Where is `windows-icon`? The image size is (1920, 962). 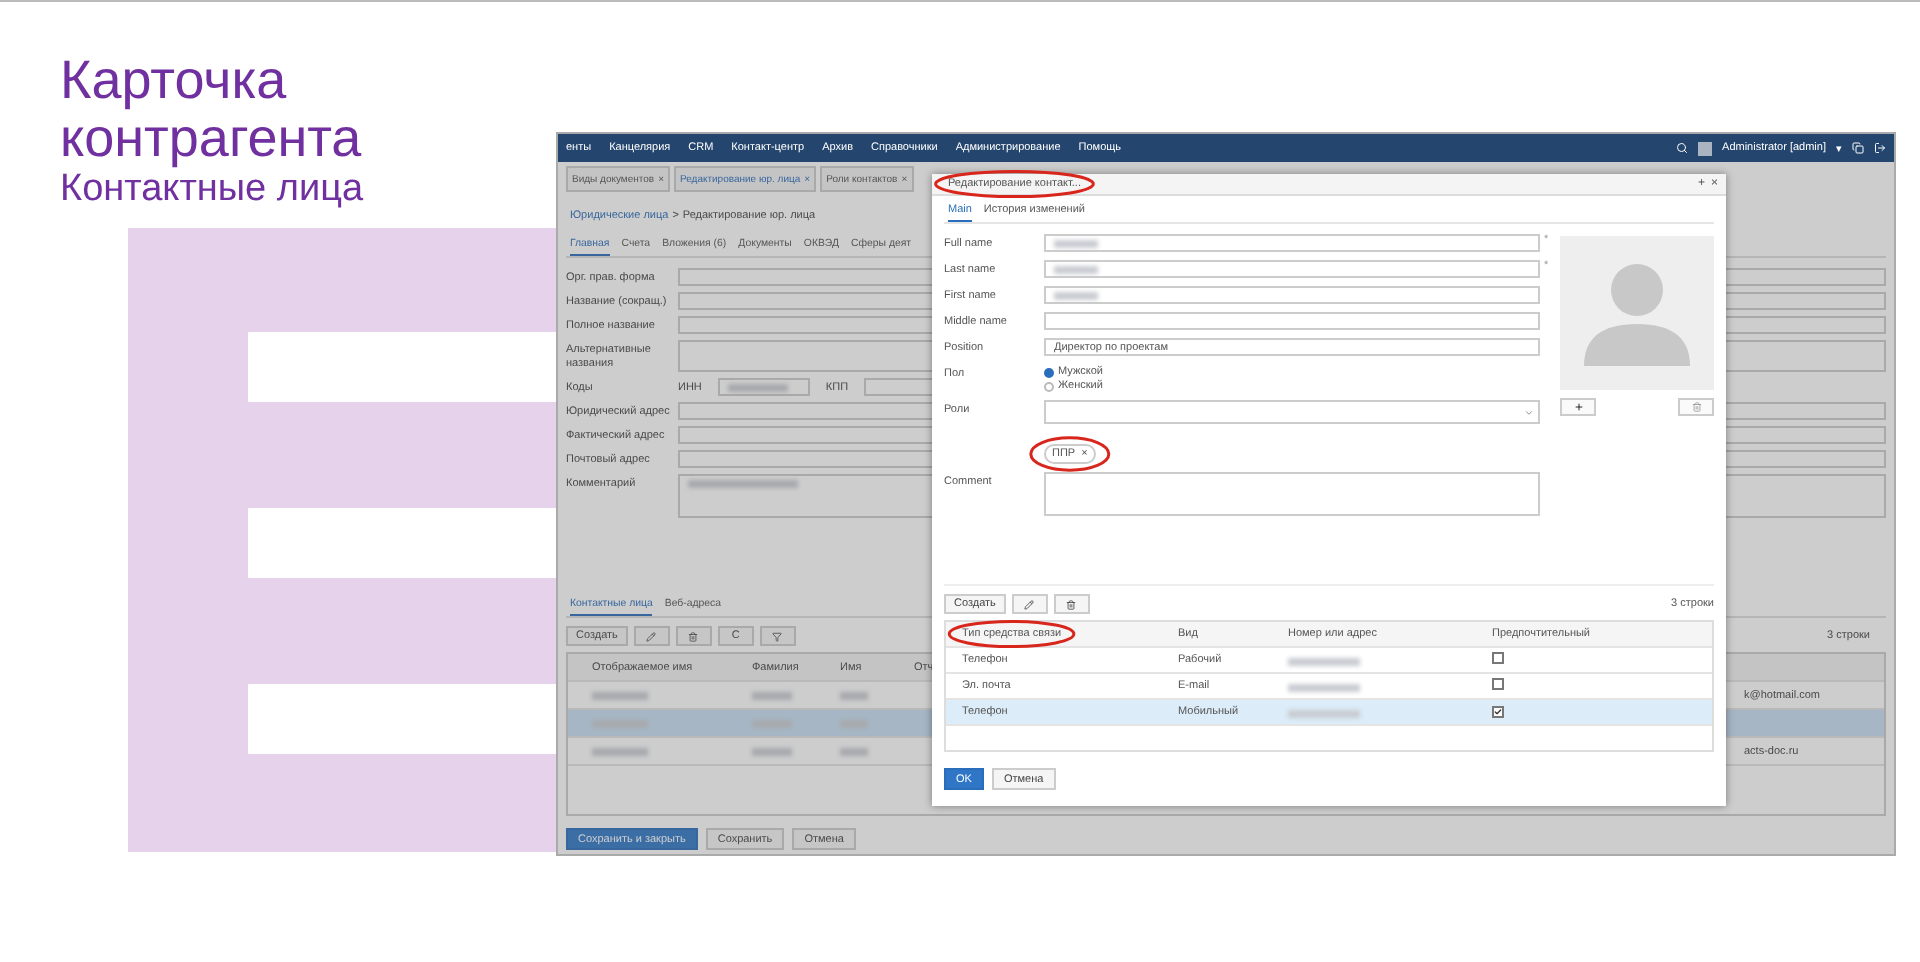 windows-icon is located at coordinates (1858, 148).